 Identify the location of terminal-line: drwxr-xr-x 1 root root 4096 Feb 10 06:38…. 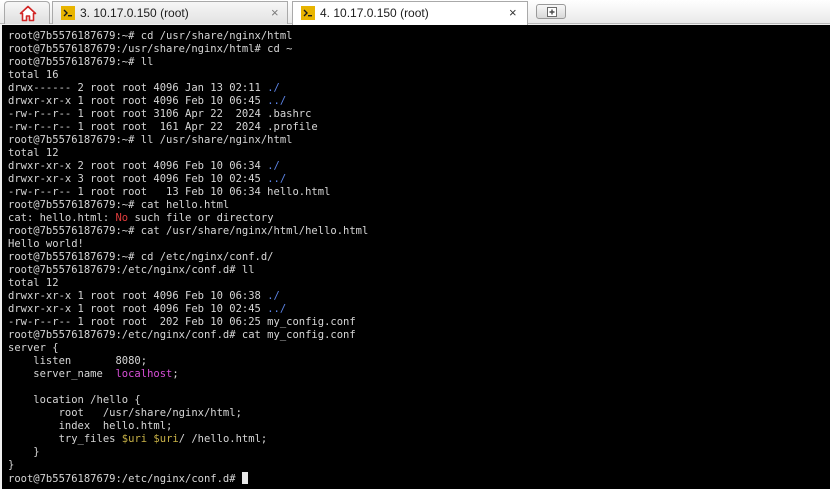
(188, 296).